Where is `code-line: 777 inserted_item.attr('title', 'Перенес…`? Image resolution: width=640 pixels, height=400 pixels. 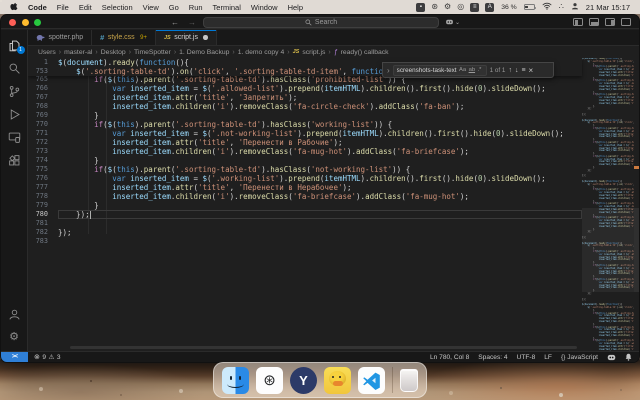
code-line: 777 inserted_item.attr('title', 'Перенес… is located at coordinates (305, 187).